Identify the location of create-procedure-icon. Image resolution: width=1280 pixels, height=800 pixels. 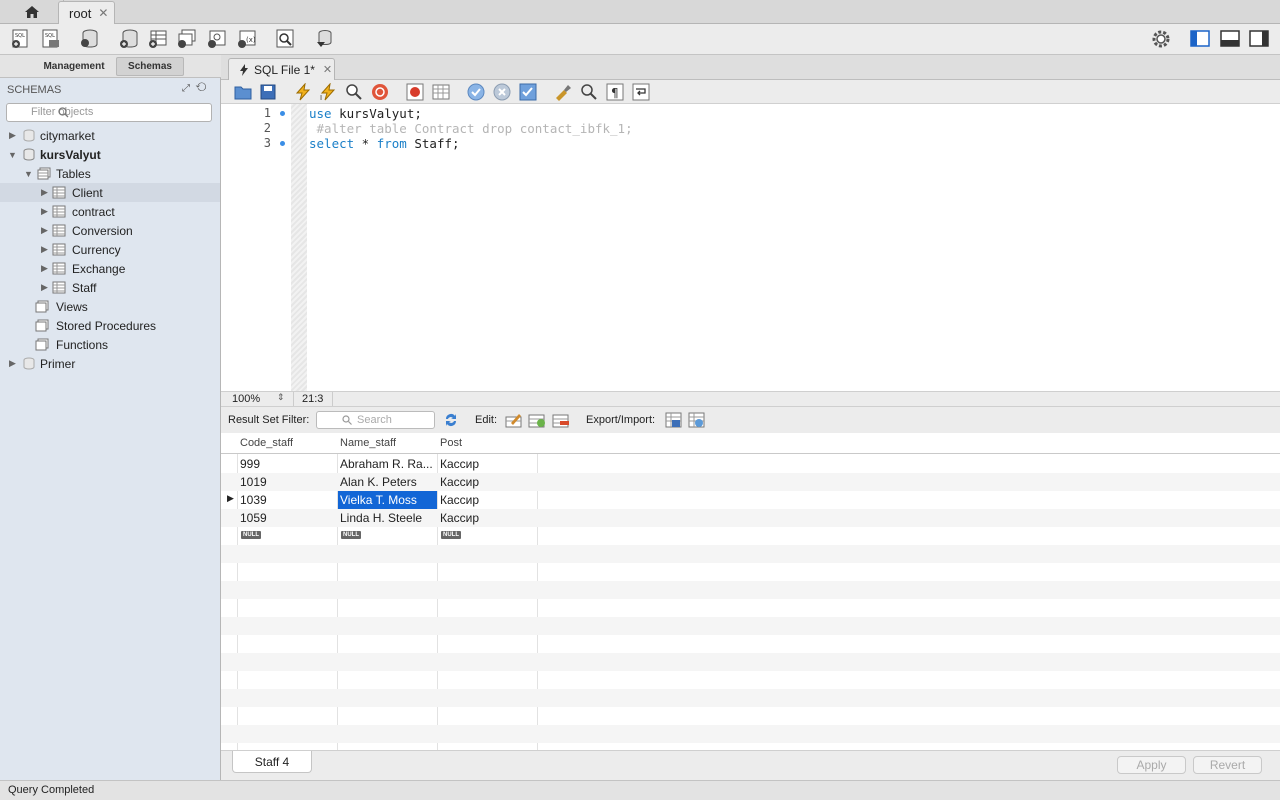
(217, 39).